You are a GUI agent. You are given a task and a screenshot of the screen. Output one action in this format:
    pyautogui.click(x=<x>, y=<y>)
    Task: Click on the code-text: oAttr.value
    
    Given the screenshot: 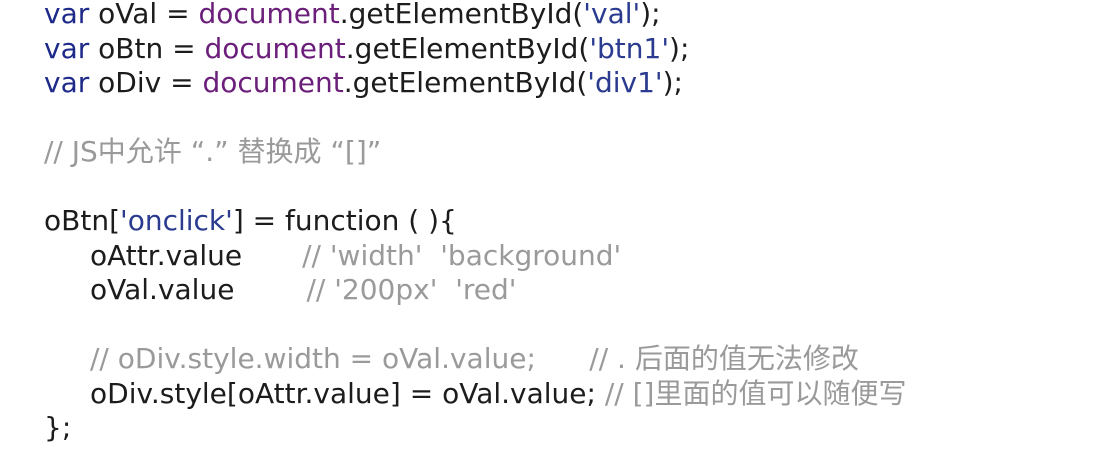 What is the action you would take?
    pyautogui.click(x=166, y=255)
    